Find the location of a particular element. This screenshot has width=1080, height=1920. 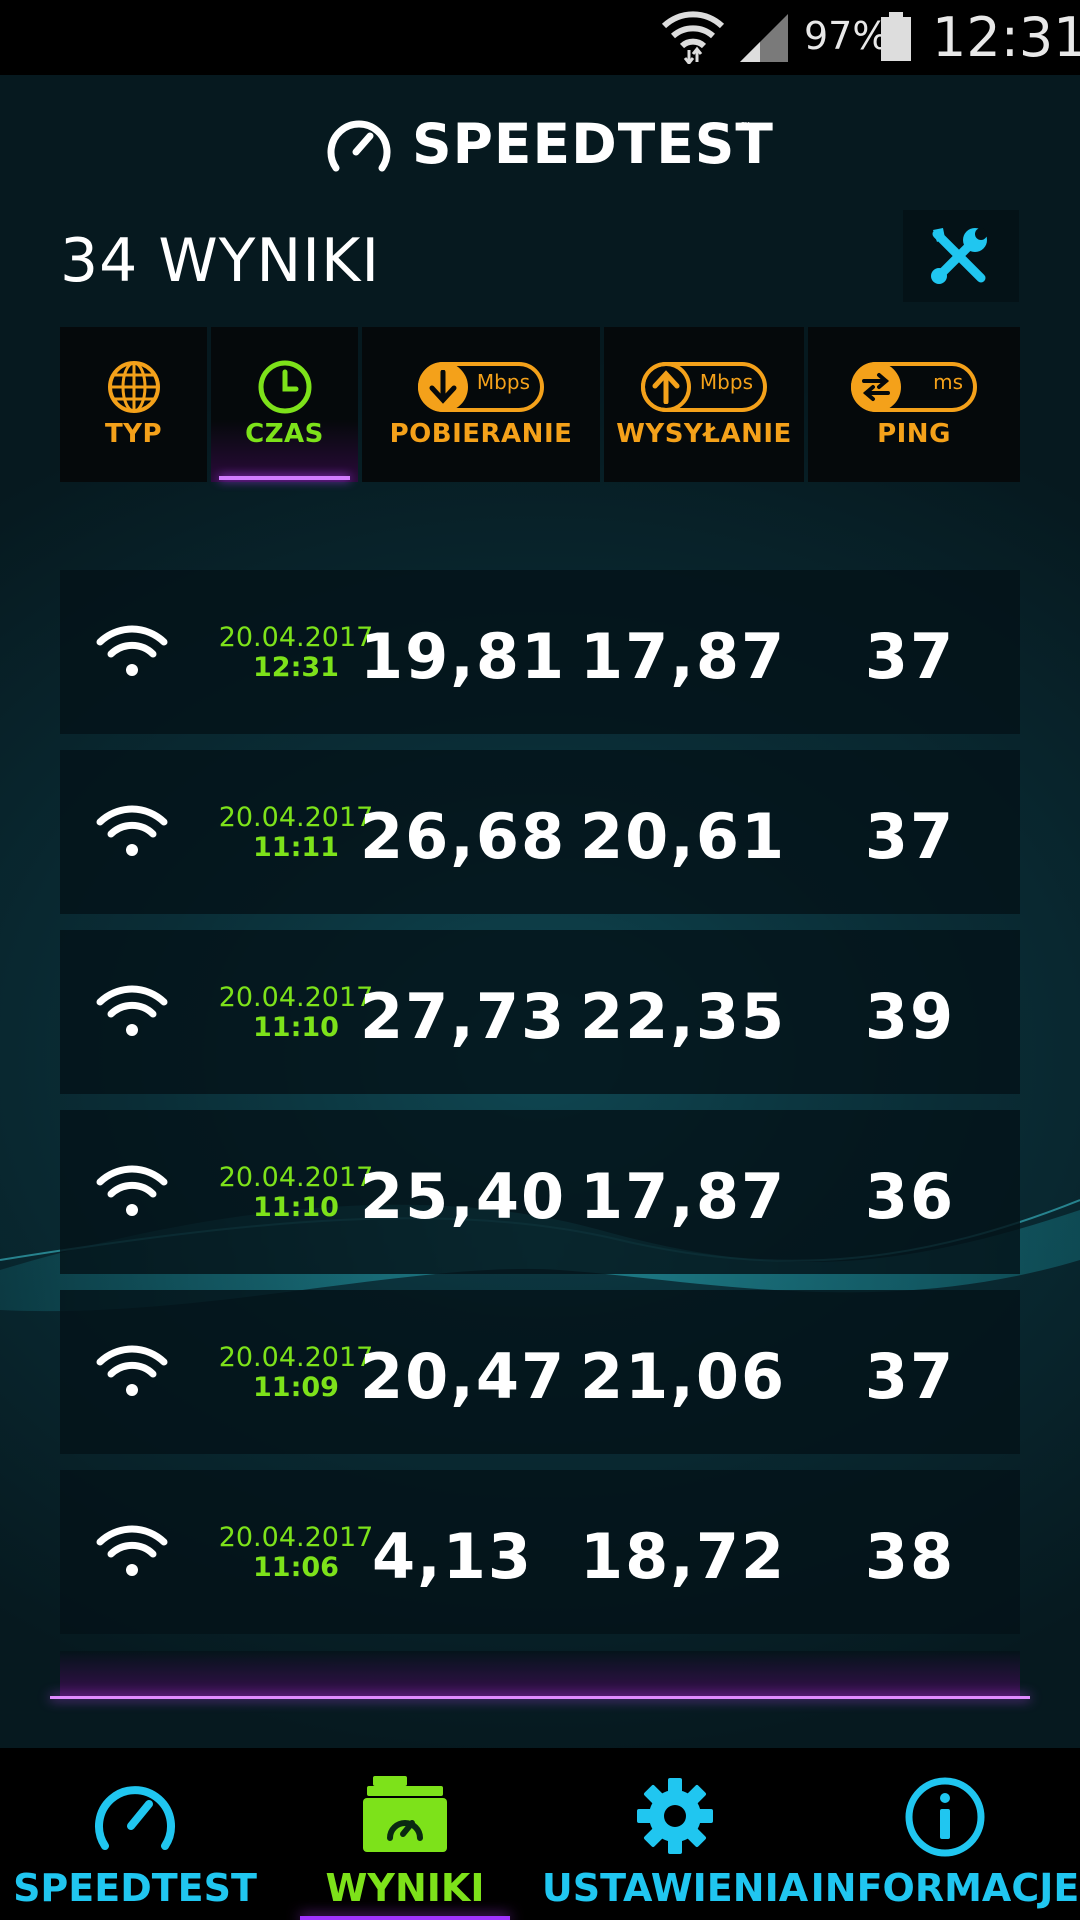

clock-icon is located at coordinates (284, 387).